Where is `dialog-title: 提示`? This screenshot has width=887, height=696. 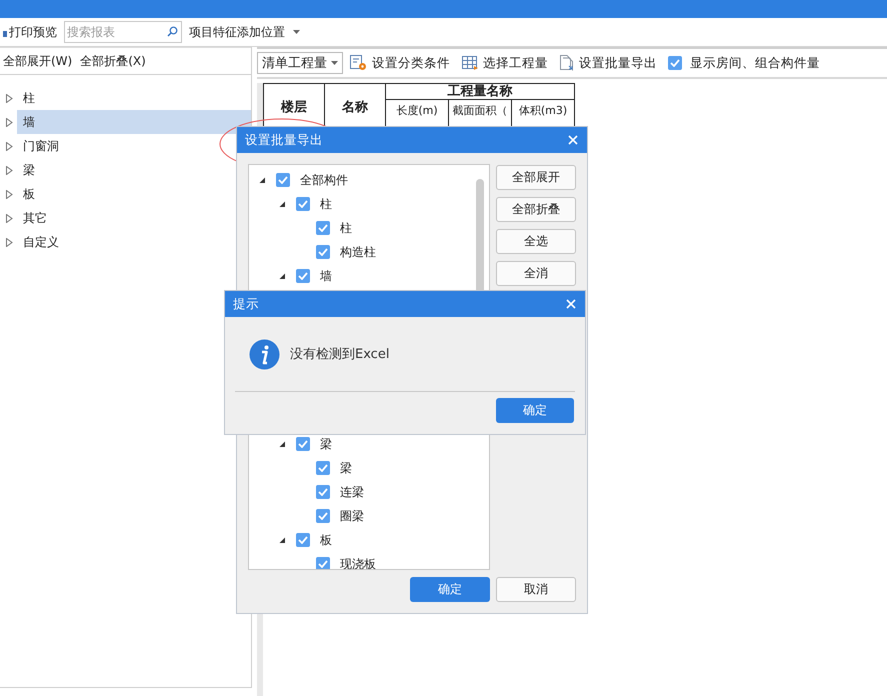
dialog-title: 提示 is located at coordinates (246, 304).